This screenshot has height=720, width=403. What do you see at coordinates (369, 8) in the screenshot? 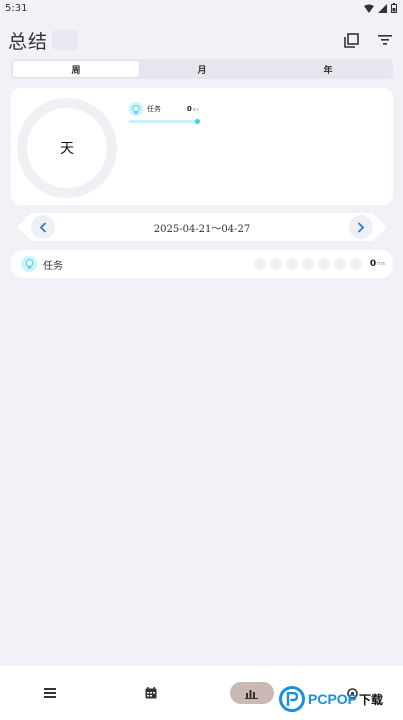
I see `wifi-icon` at bounding box center [369, 8].